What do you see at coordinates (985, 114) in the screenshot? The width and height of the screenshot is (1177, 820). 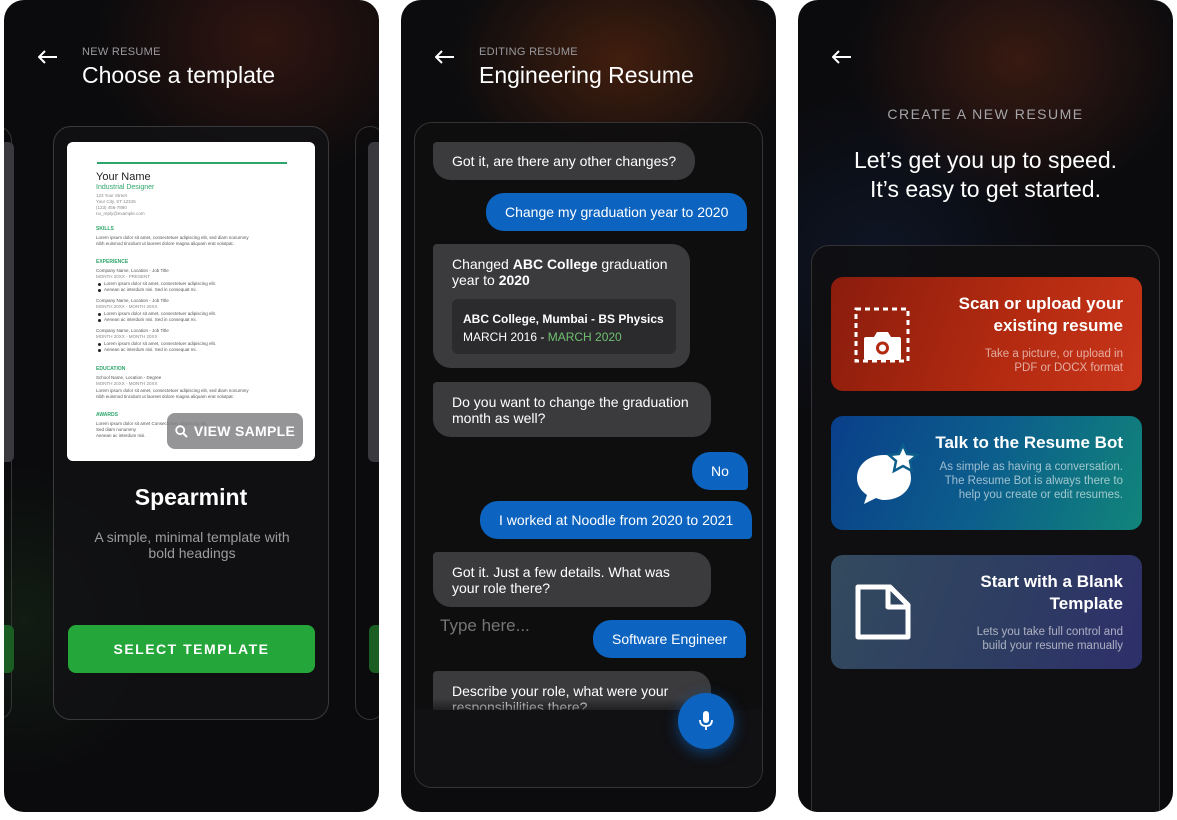 I see `screen-overline: CREATE A NEW RESUME` at bounding box center [985, 114].